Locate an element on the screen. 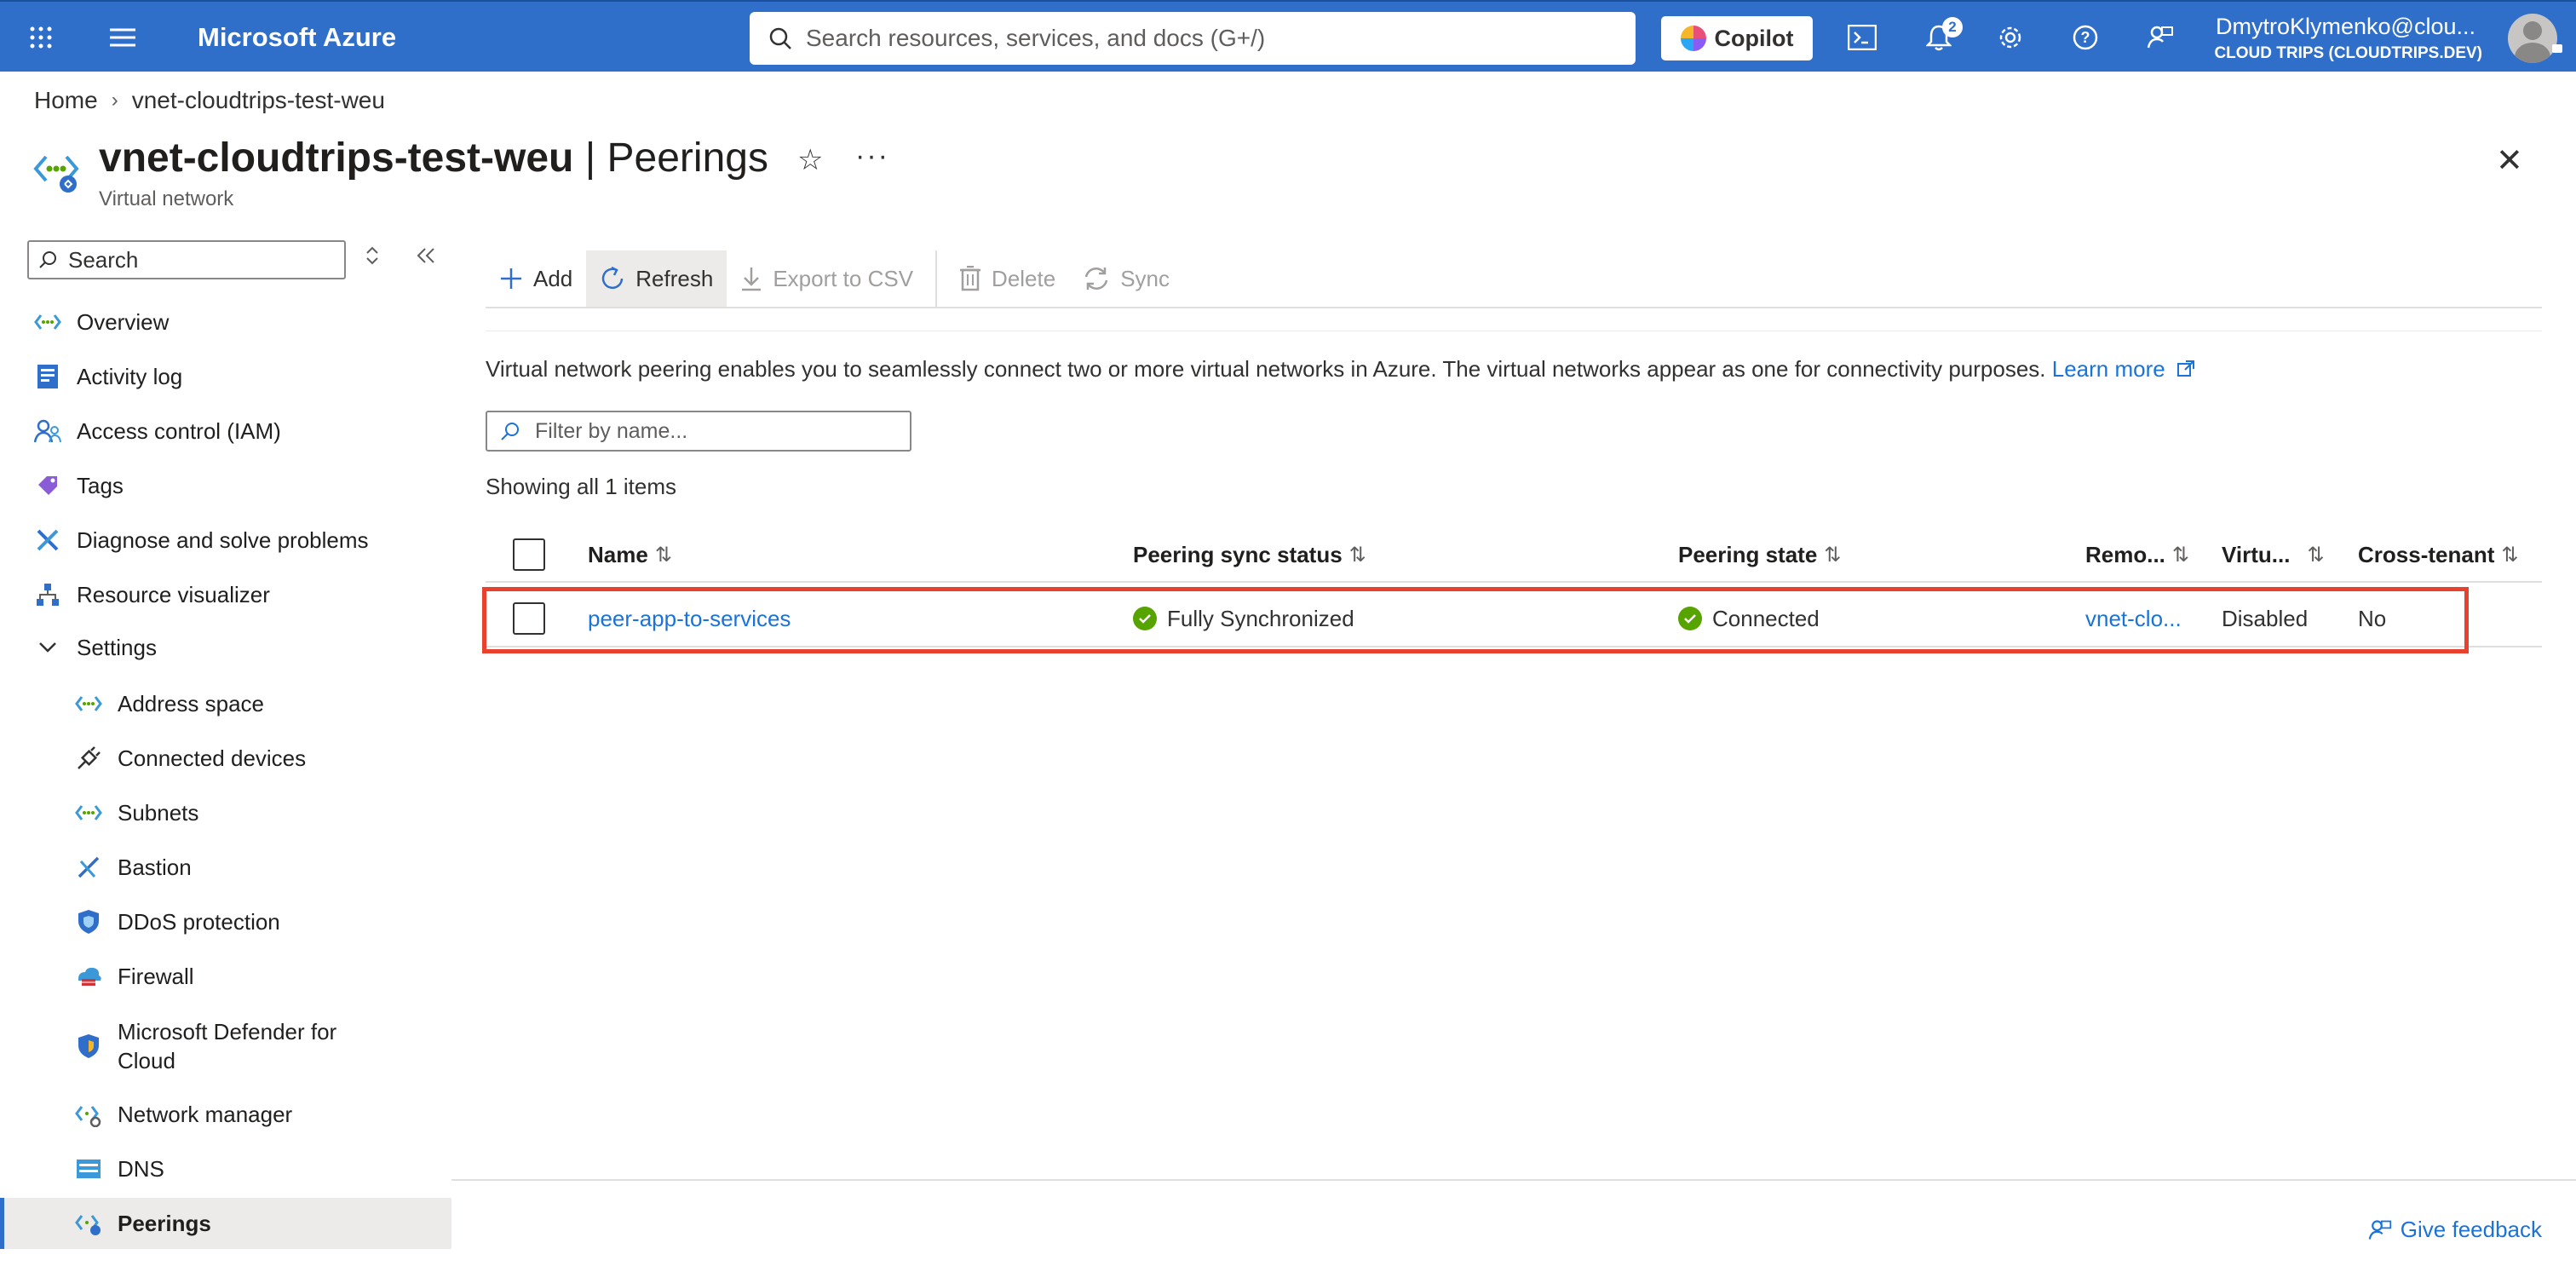 Image resolution: width=2576 pixels, height=1266 pixels. copilot-button: Copilot is located at coordinates (1737, 38).